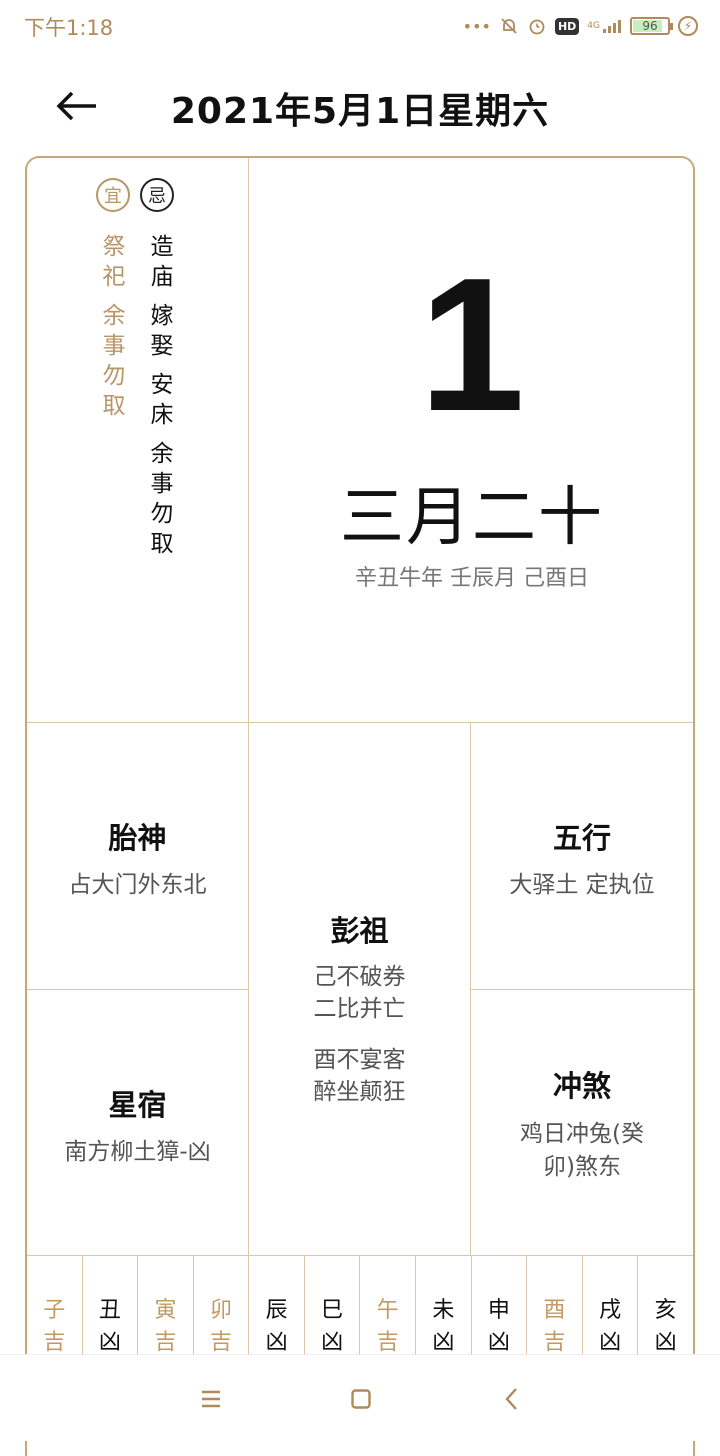 The height and width of the screenshot is (1456, 720). What do you see at coordinates (162, 499) in the screenshot?
I see `ji-item: 余事勿取` at bounding box center [162, 499].